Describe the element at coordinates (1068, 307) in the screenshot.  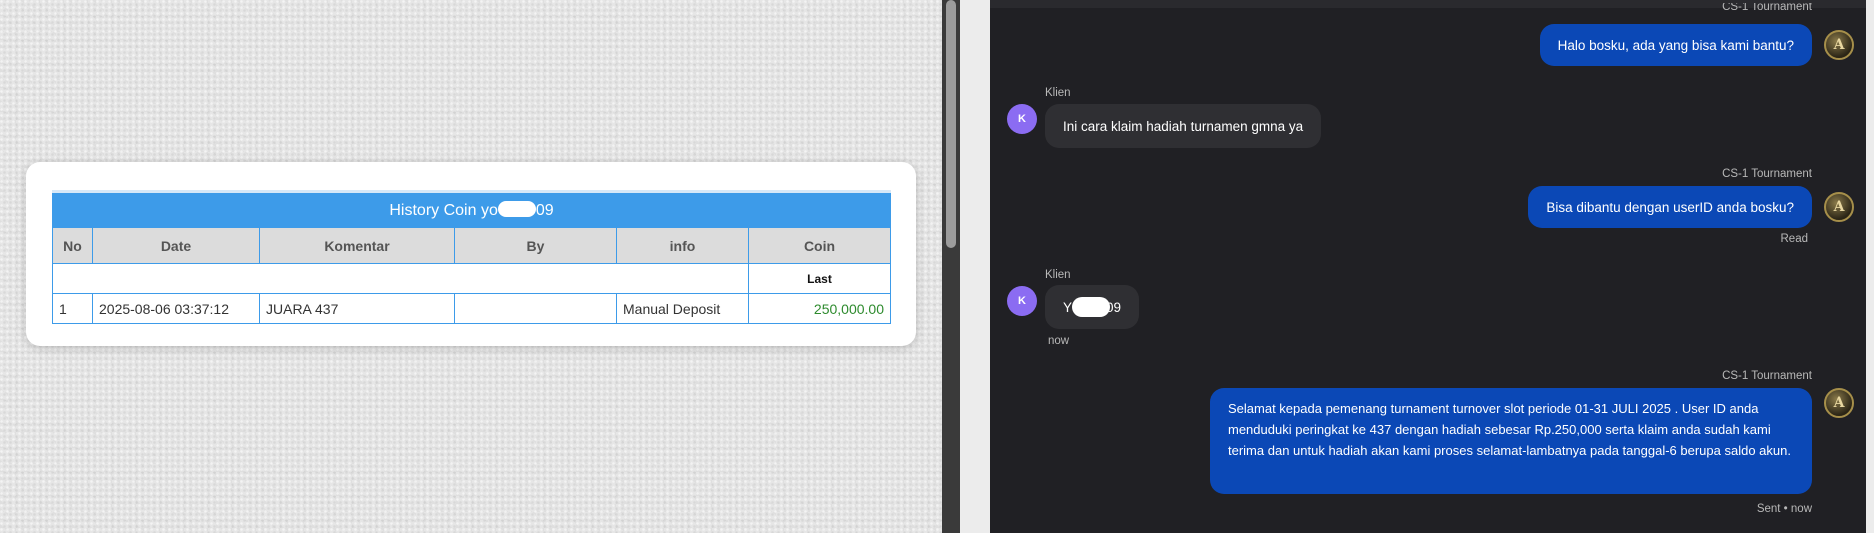
I see `client-message-prefix: Y` at that location.